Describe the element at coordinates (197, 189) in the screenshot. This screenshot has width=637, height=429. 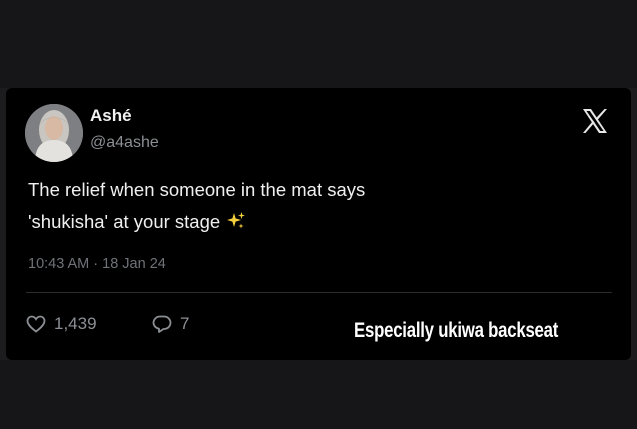
I see `tweet-text-line-1: The relief when someone in the mat says` at that location.